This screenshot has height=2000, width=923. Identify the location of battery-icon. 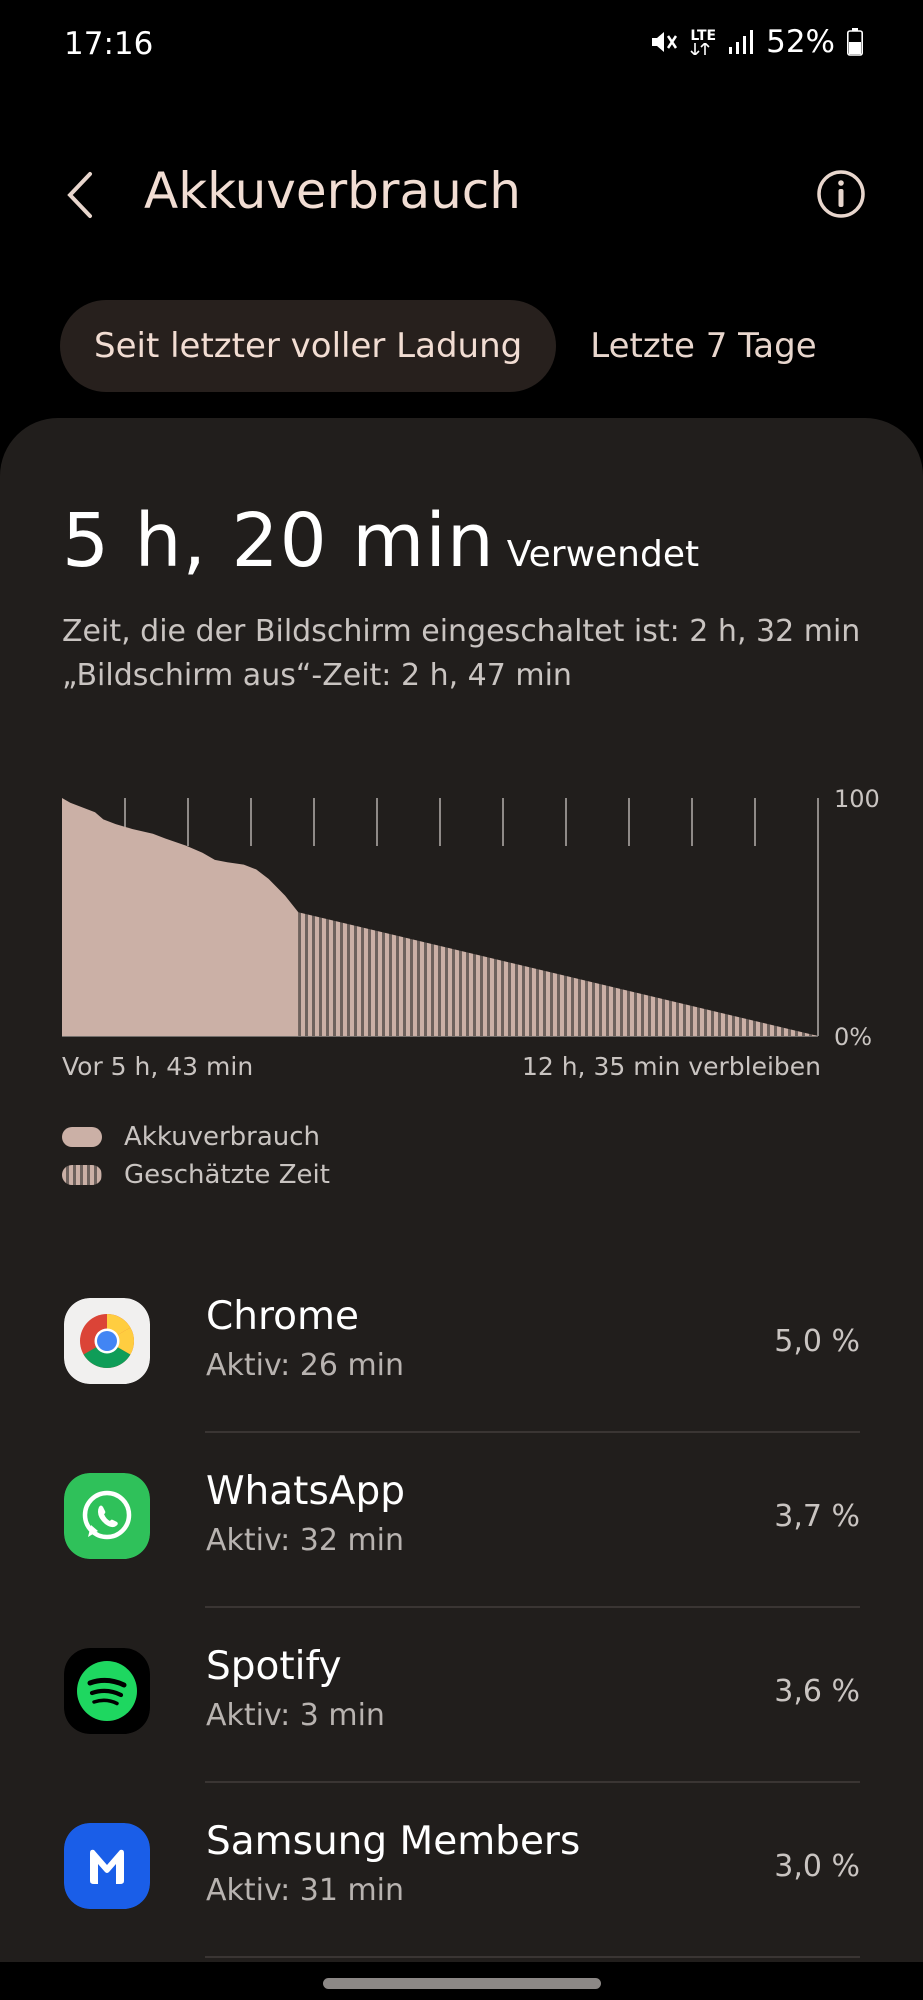
(855, 42).